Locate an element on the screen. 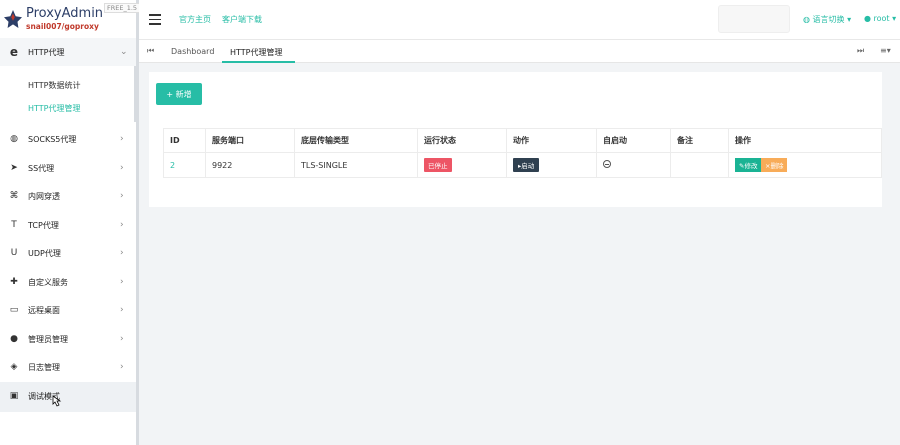  language-label: 语言切换 is located at coordinates (828, 19).